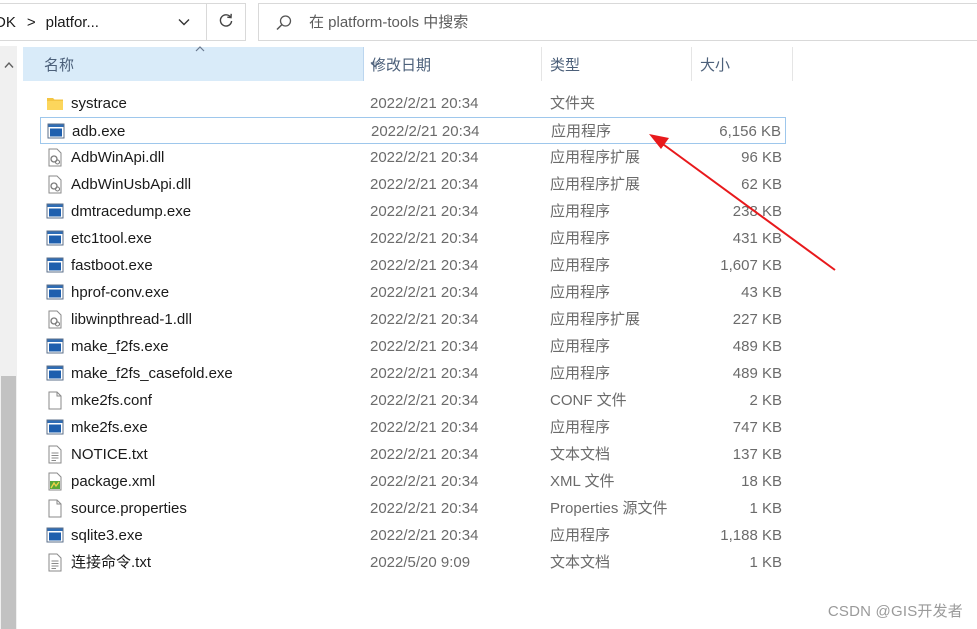  I want to click on column-header-name: 名称, so click(201, 63).